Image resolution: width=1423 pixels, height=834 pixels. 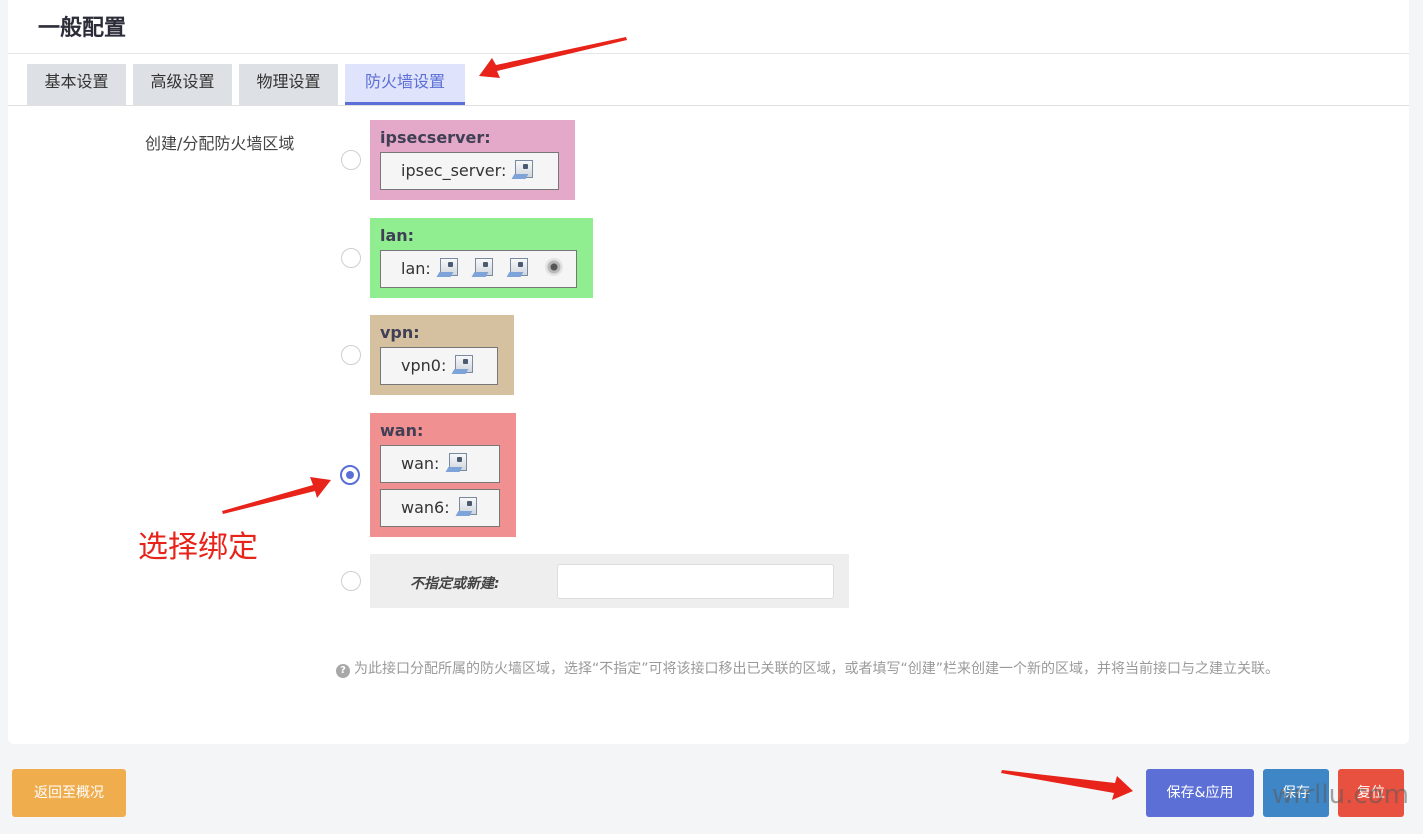 What do you see at coordinates (276, 495) in the screenshot?
I see `arrow-to-wan-radio` at bounding box center [276, 495].